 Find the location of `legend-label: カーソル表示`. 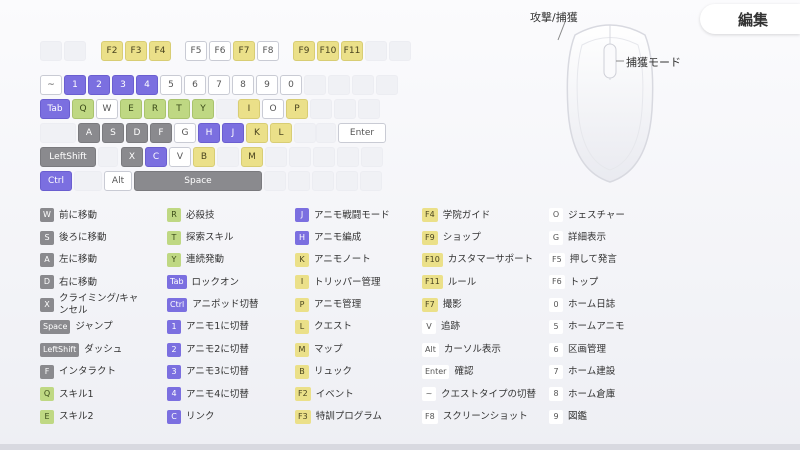

legend-label: カーソル表示 is located at coordinates (472, 349).